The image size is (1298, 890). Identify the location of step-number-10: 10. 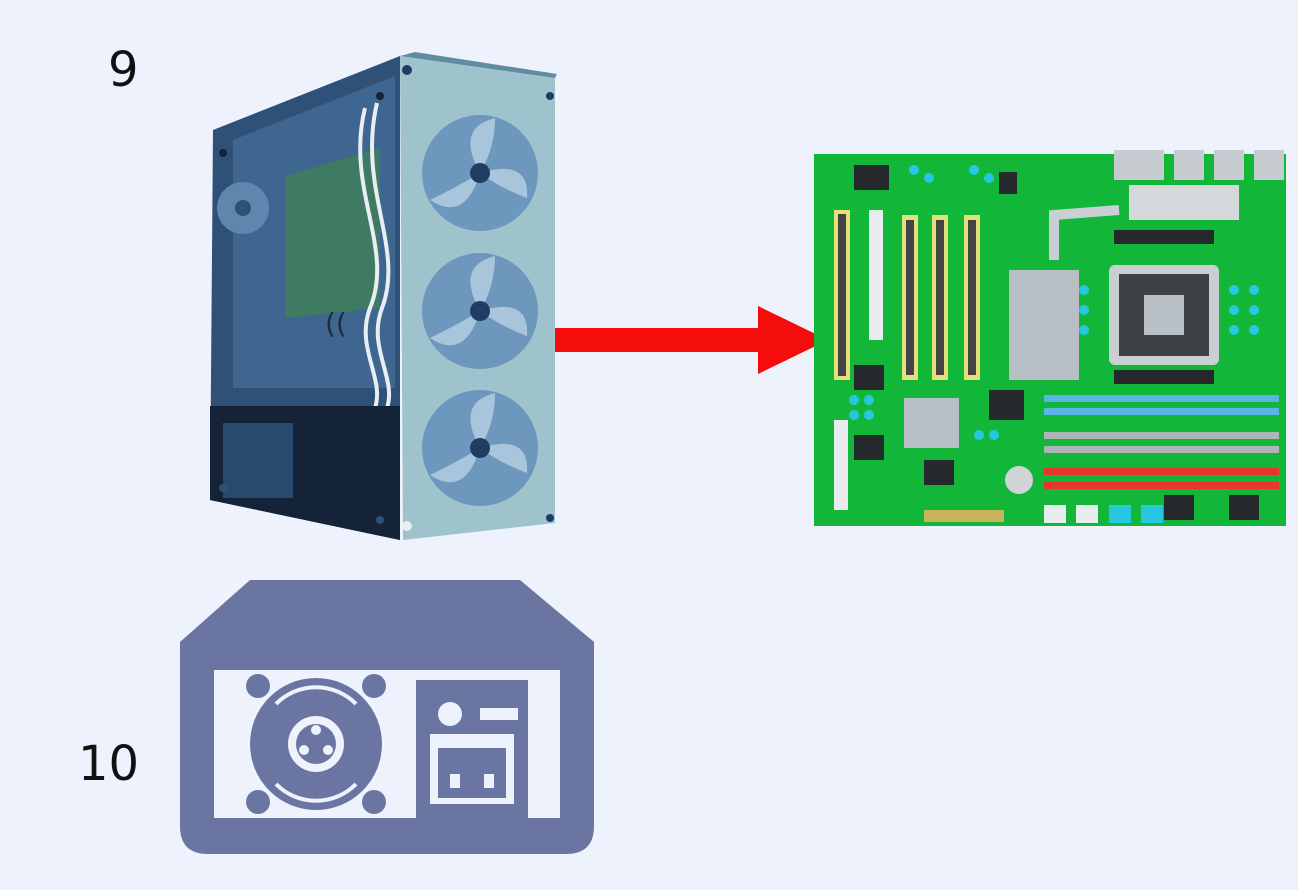
(109, 764).